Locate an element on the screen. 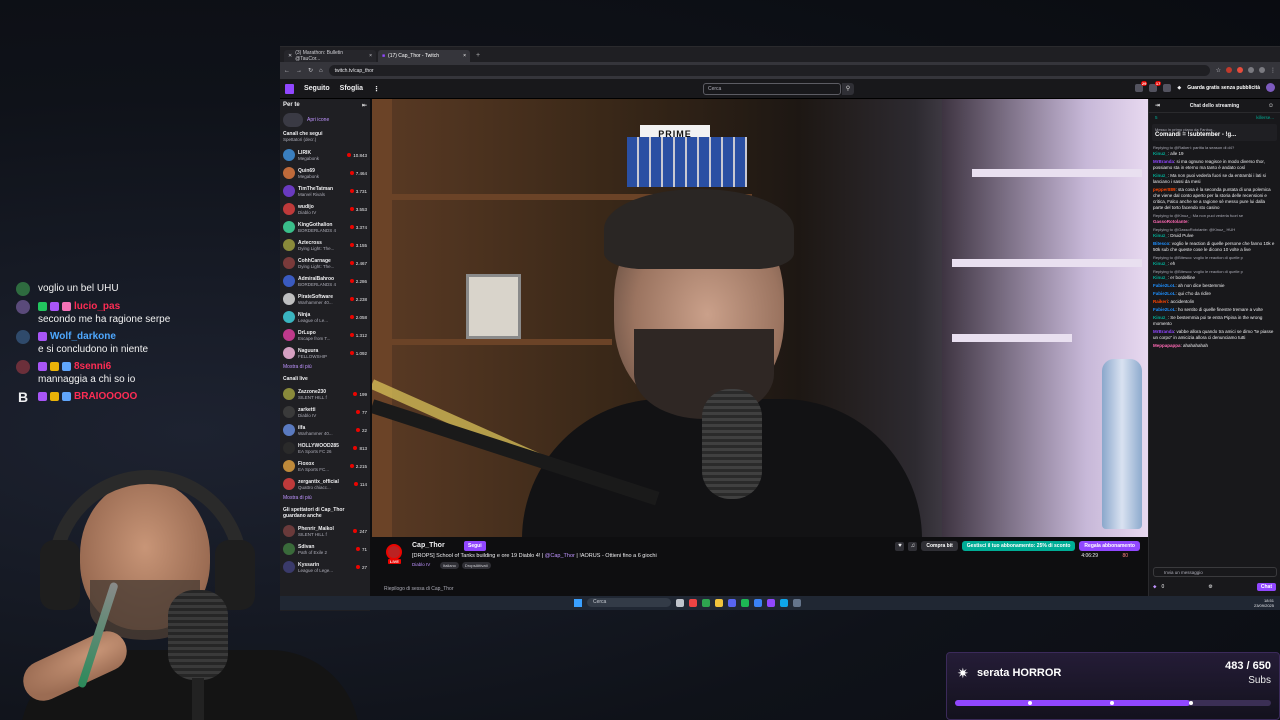 This screenshot has width=1280, height=720. sidebar-channel-item: Phenrir_Maikol SILENT HILL f 247 is located at coordinates (325, 531).